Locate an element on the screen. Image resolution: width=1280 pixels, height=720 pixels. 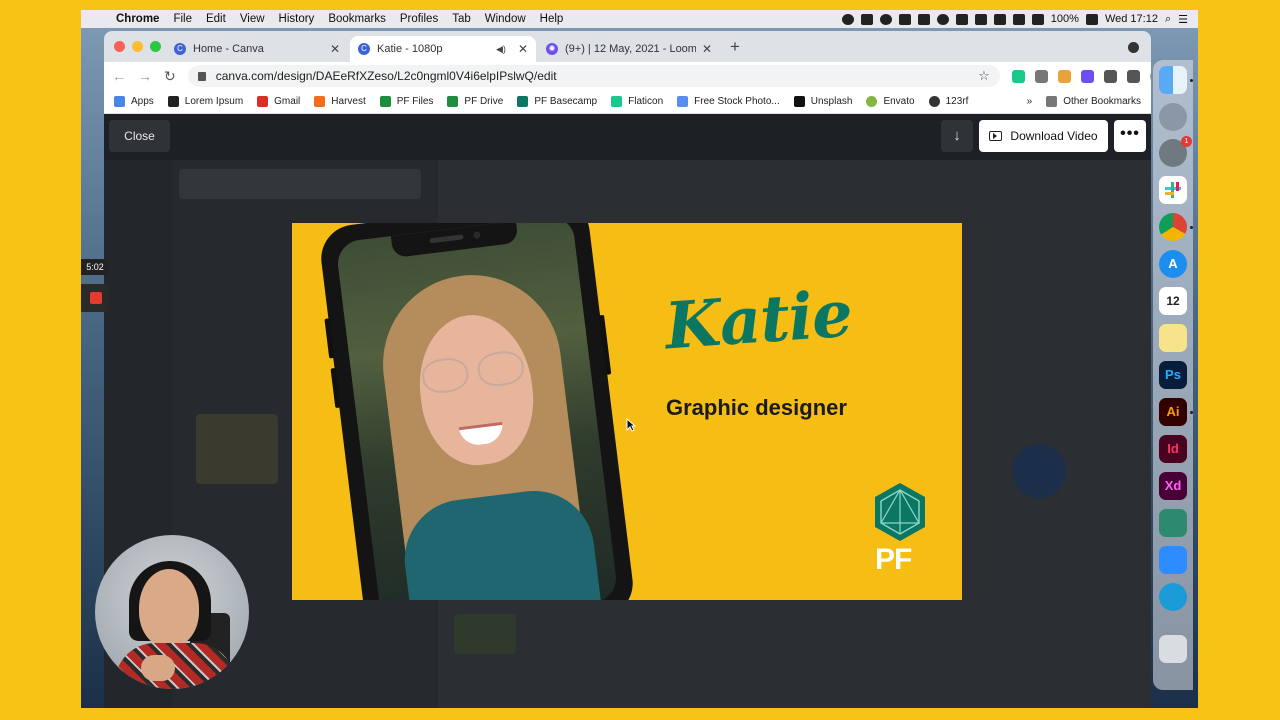
tab-home-canva: C Home - Canva ✕ is located at coordinates (257, 49).